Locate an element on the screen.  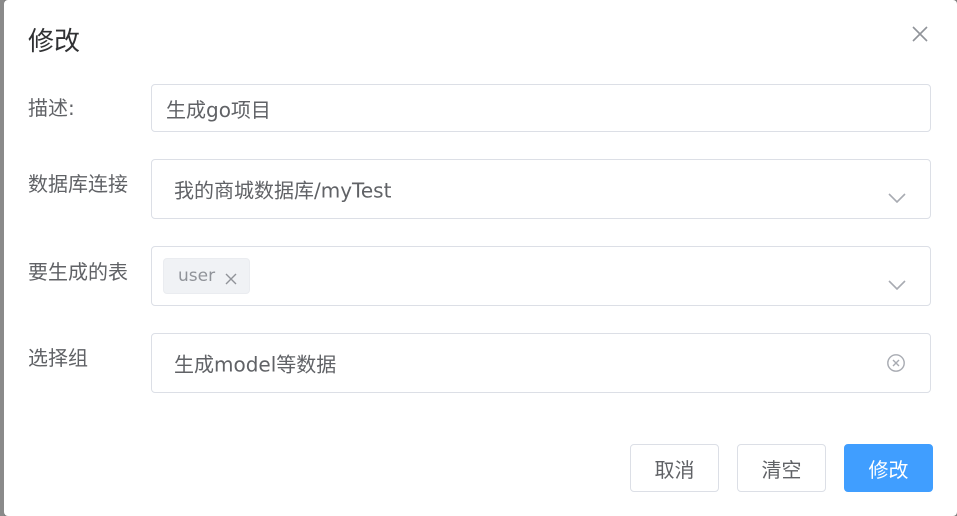
db-connection-select: 我的商城数据库/myTest is located at coordinates (541, 189).